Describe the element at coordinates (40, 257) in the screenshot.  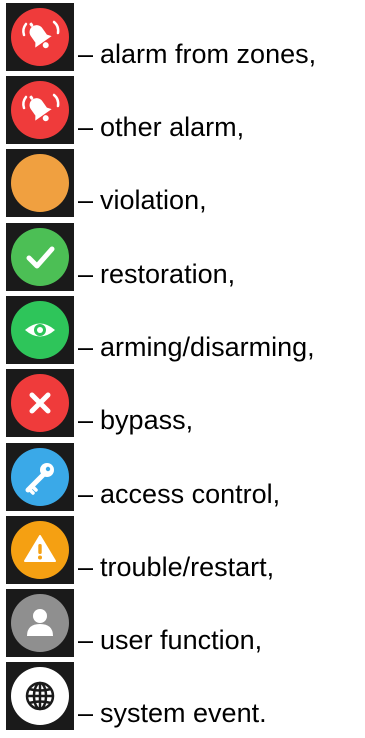
I see `check-icon` at that location.